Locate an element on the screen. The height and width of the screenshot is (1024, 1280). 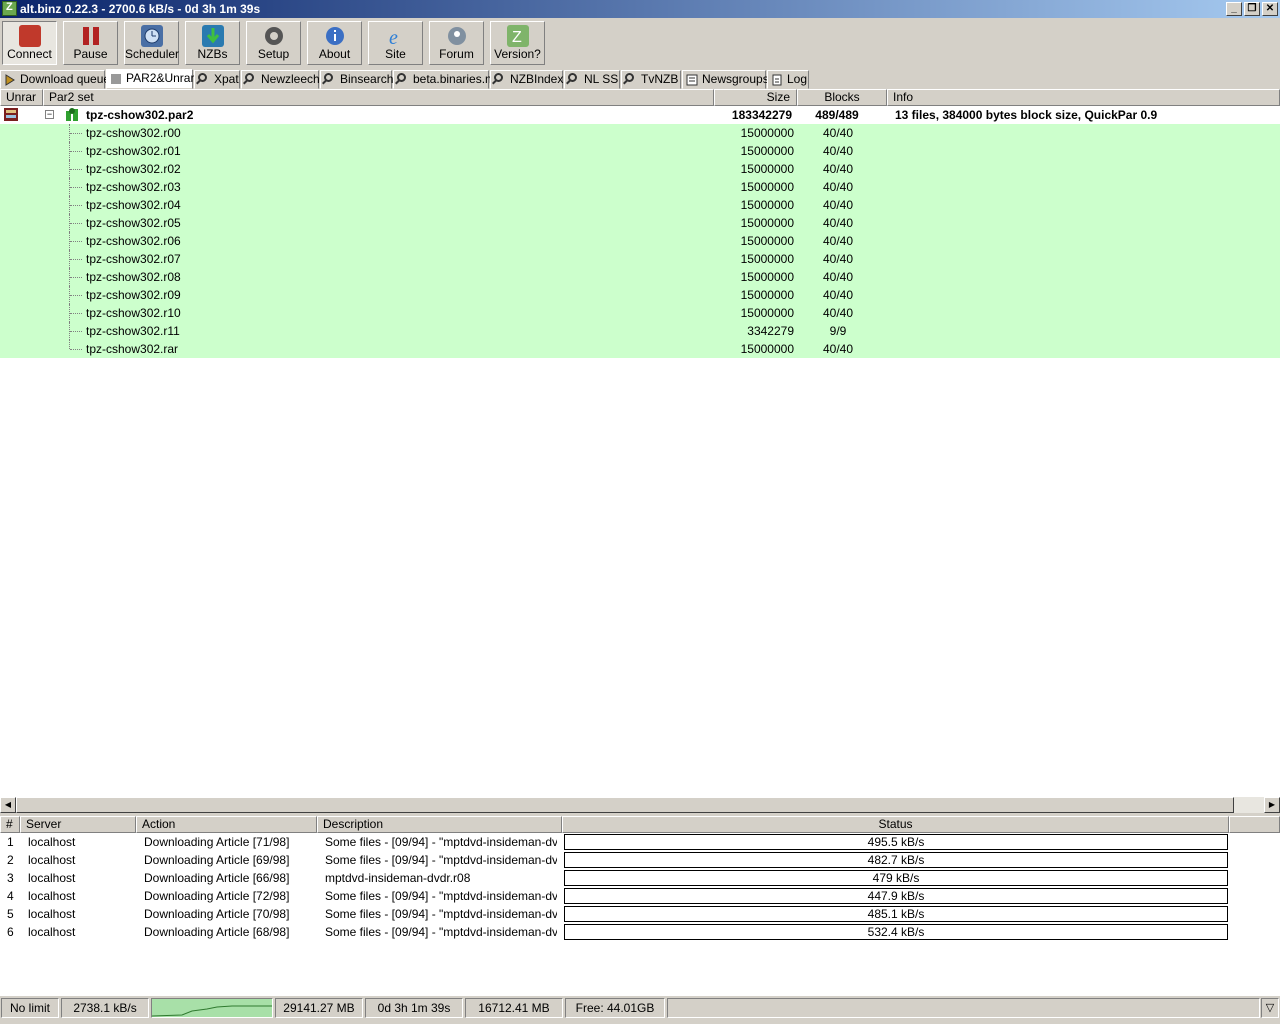
col-header-par2-set: Par2 set is located at coordinates (378, 97).